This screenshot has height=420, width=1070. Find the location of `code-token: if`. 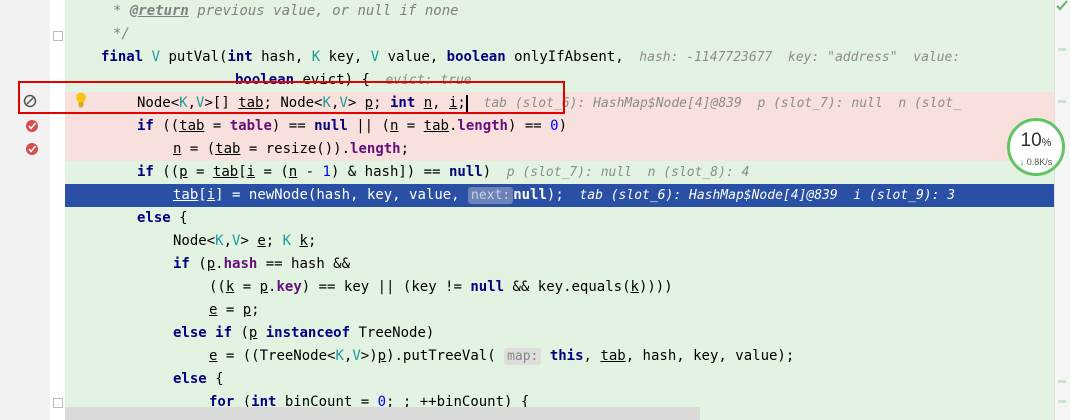

code-token: if is located at coordinates (150, 172).